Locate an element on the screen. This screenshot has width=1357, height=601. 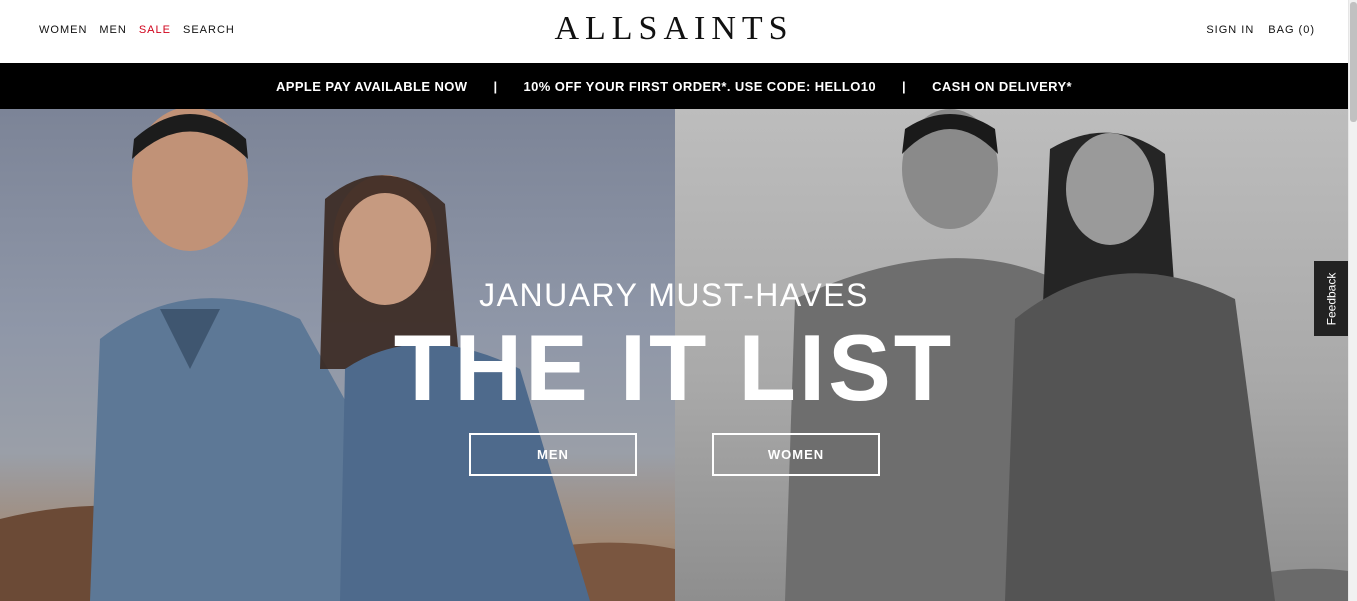
feedback-tab: Feedback is located at coordinates (1331, 298).